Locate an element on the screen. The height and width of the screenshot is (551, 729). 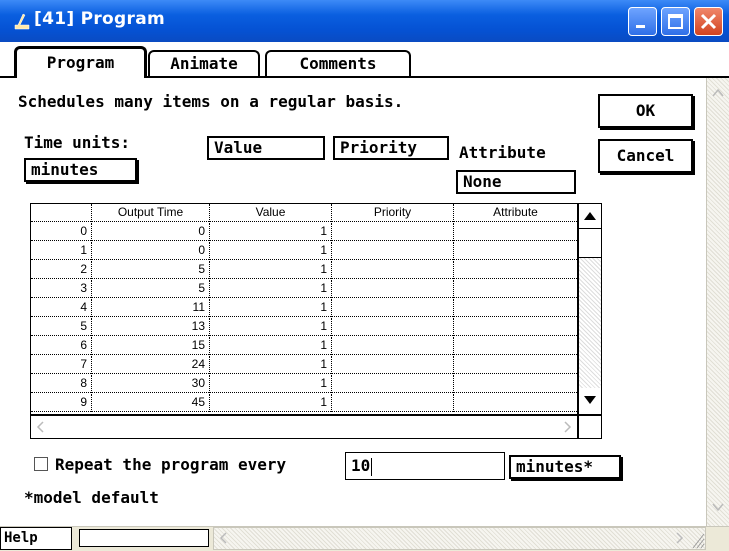
title-bar: [41] Program is located at coordinates (364, 21).